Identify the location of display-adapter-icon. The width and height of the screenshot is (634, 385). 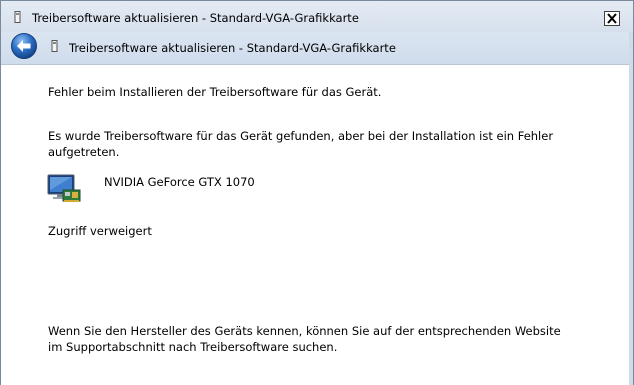
(64, 188).